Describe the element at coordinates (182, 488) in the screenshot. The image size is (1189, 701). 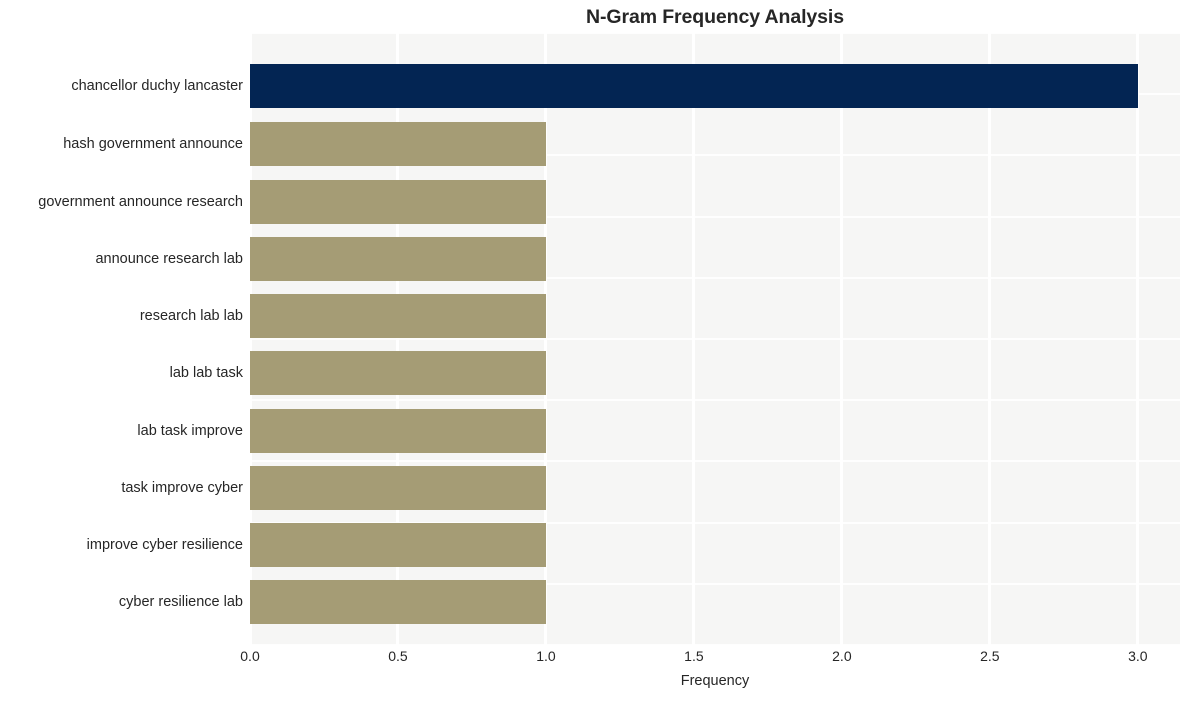
I see `y-axis-tick-label: task improve cyber` at that location.